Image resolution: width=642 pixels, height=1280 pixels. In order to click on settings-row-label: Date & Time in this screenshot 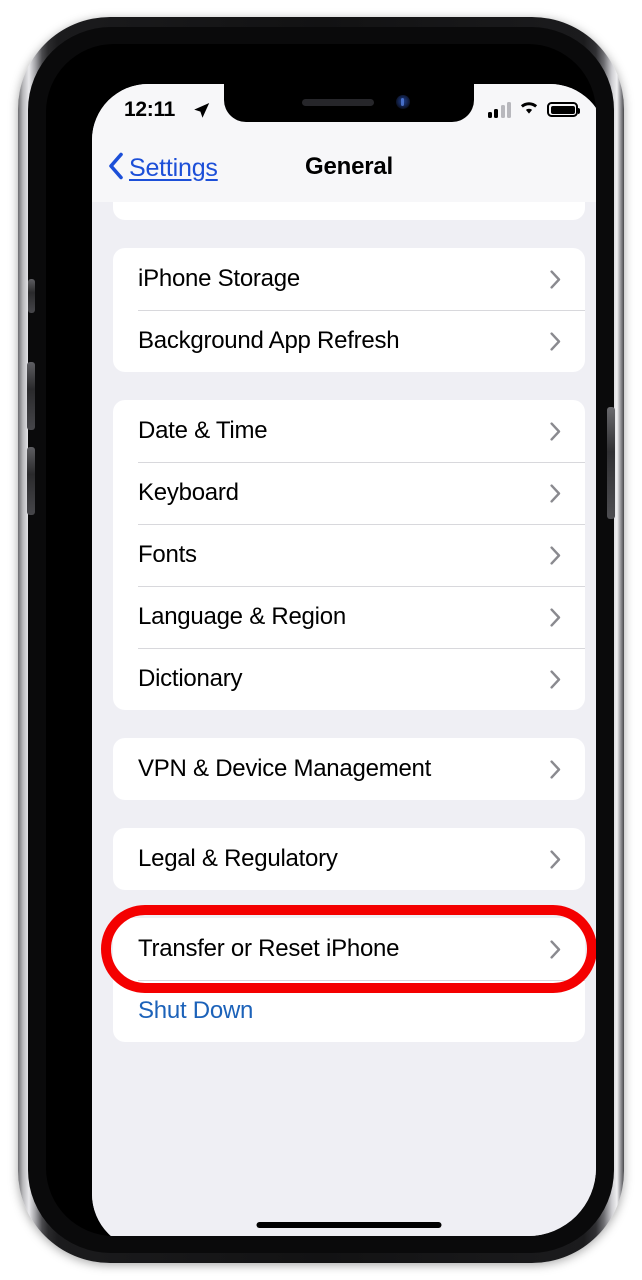, I will do `click(203, 430)`.